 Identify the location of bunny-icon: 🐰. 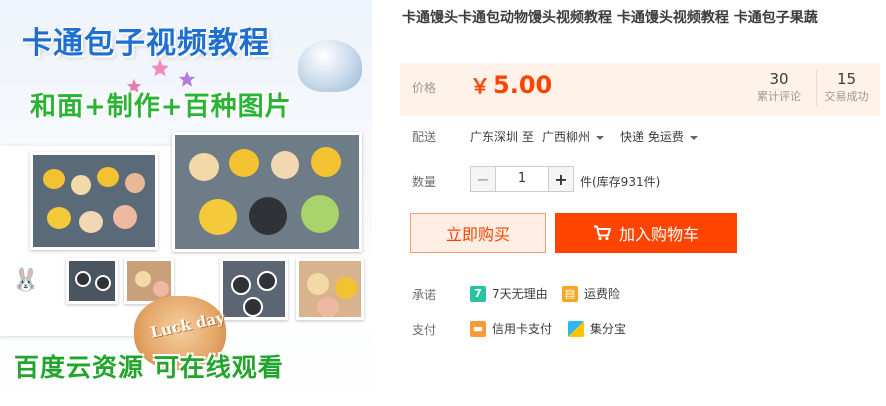
(26, 280).